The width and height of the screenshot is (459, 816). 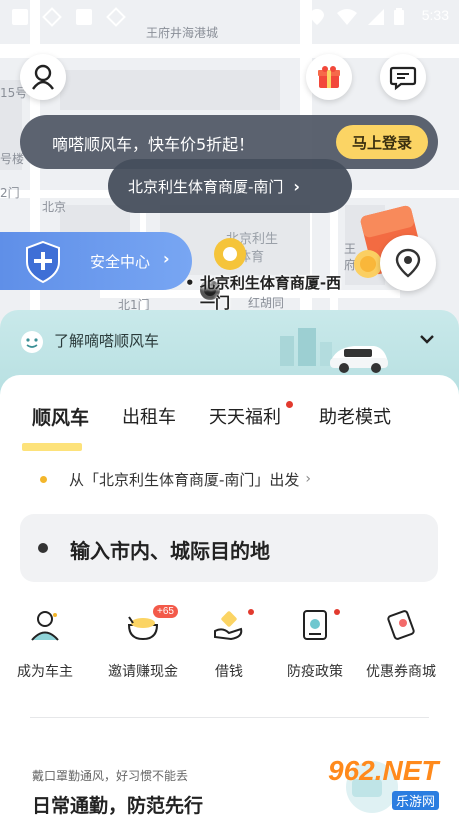 I want to click on map-street-label: 北京, so click(x=54, y=207).